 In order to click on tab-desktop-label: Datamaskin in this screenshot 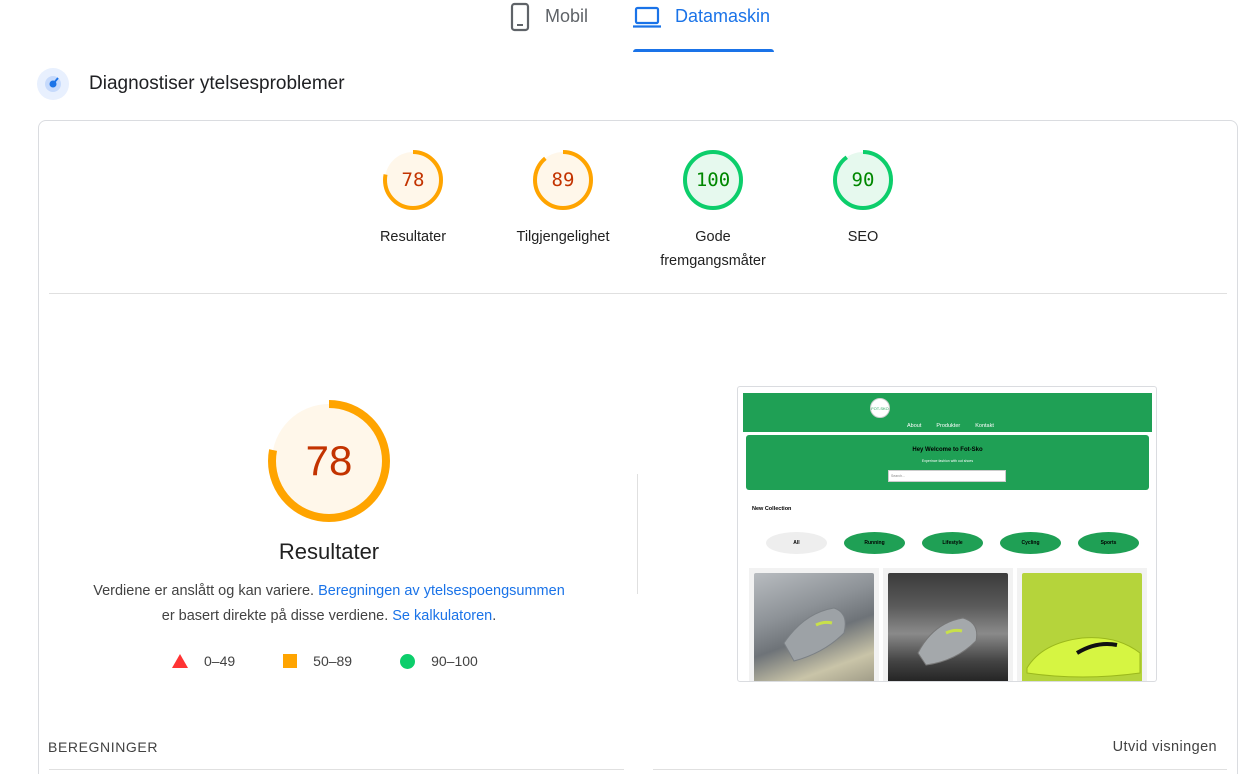, I will do `click(723, 15)`.